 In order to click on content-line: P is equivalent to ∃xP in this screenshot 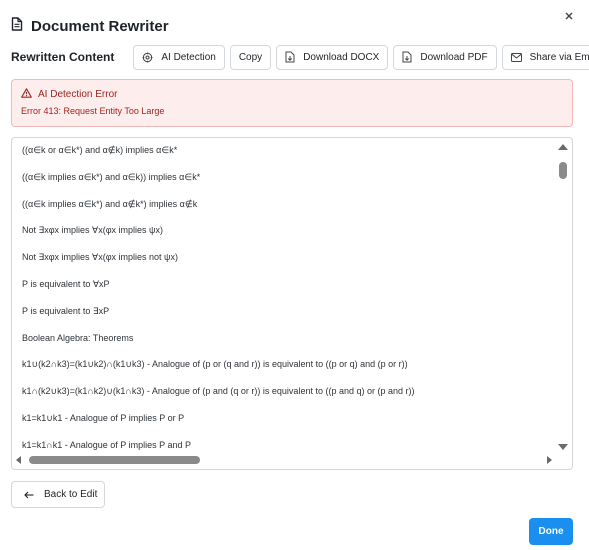, I will do `click(66, 310)`.